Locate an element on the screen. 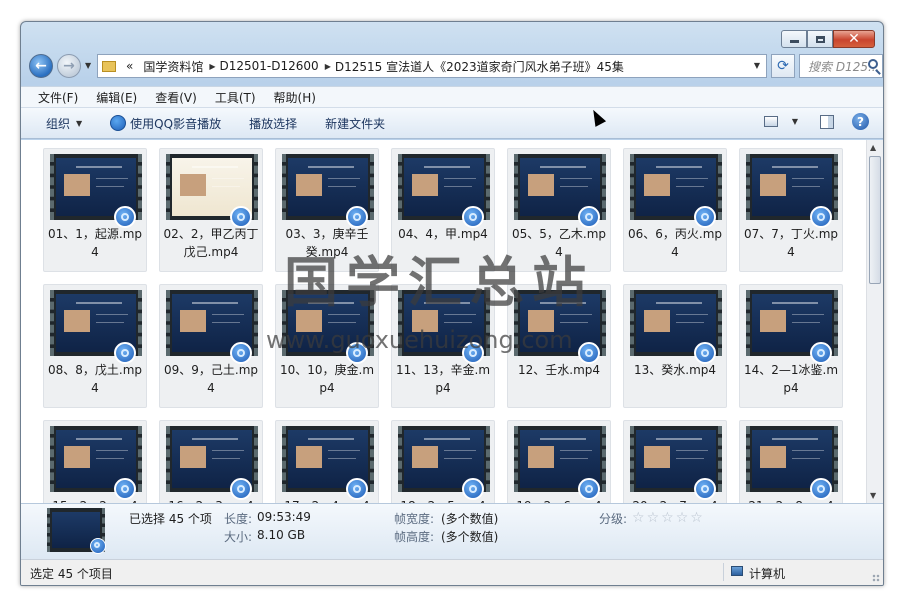  organize-button: 组织 ▼ is located at coordinates (64, 123).